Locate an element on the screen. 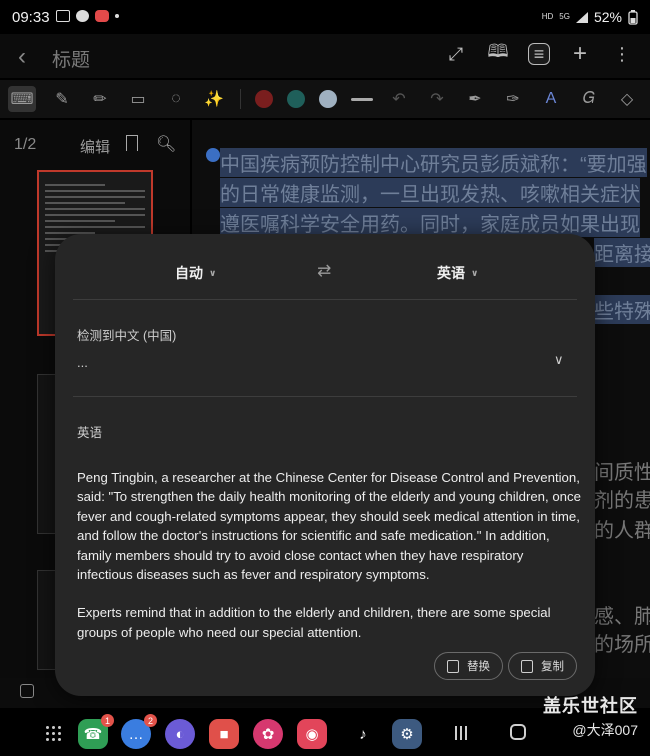  copy-label: 复制 is located at coordinates (552, 667).